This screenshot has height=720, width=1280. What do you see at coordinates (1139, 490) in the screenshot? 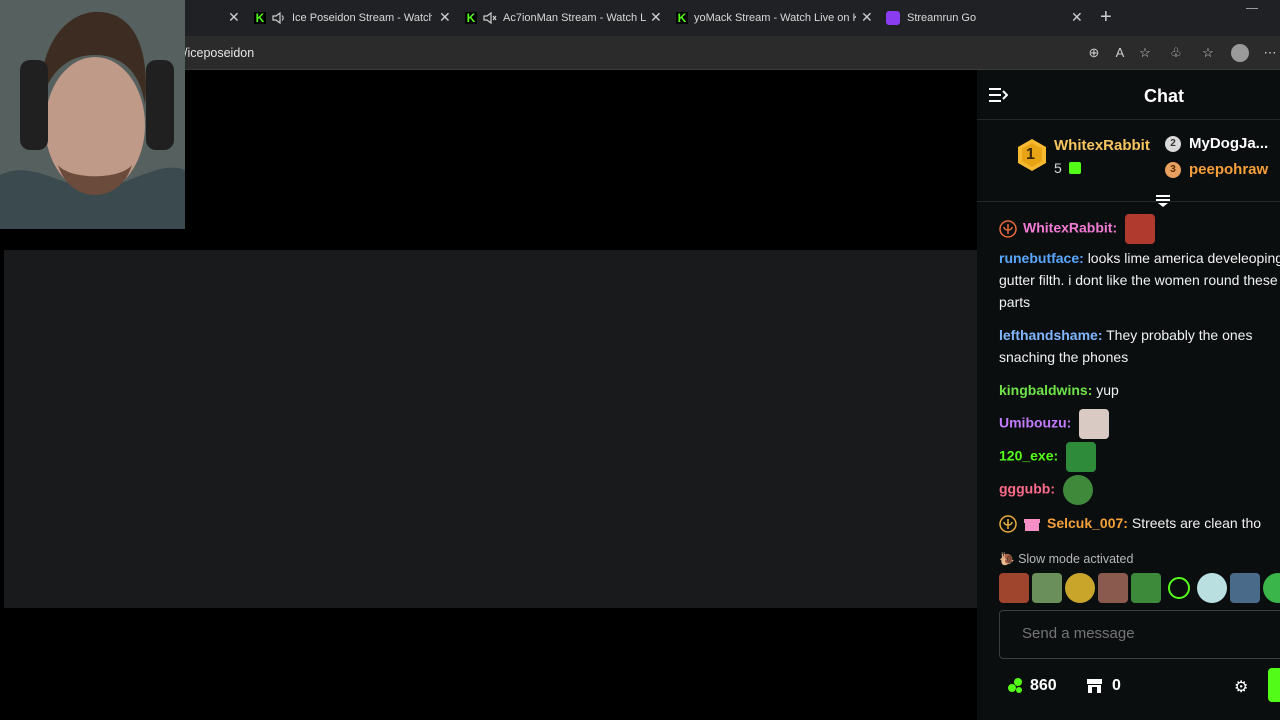
I see `chat-message: gggubb:` at bounding box center [1139, 490].